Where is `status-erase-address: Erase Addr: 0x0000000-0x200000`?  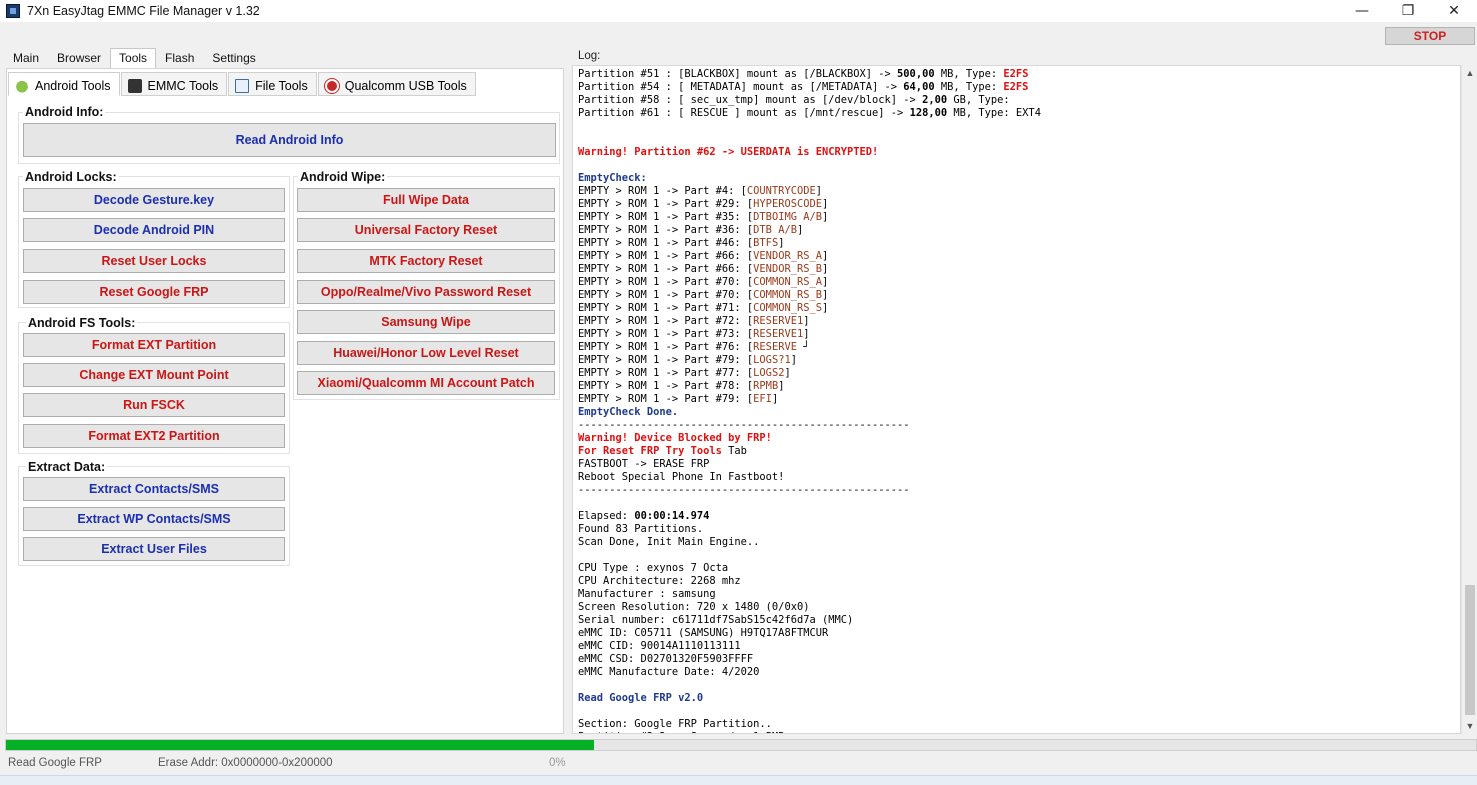
status-erase-address: Erase Addr: 0x0000000-0x200000 is located at coordinates (245, 763).